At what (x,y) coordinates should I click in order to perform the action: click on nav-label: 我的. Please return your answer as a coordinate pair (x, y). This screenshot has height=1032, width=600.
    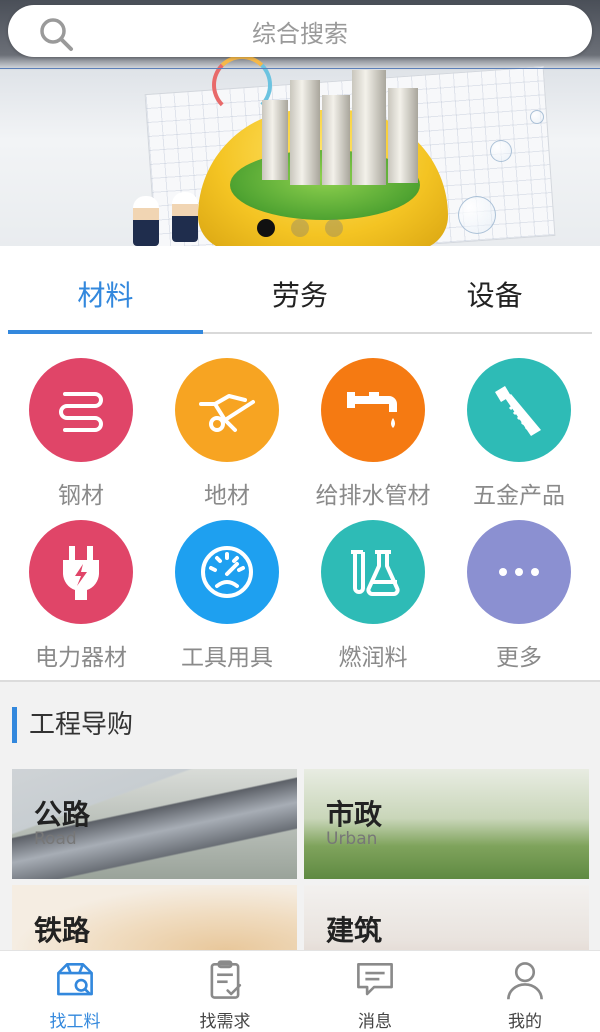
    Looking at the image, I should click on (525, 1022).